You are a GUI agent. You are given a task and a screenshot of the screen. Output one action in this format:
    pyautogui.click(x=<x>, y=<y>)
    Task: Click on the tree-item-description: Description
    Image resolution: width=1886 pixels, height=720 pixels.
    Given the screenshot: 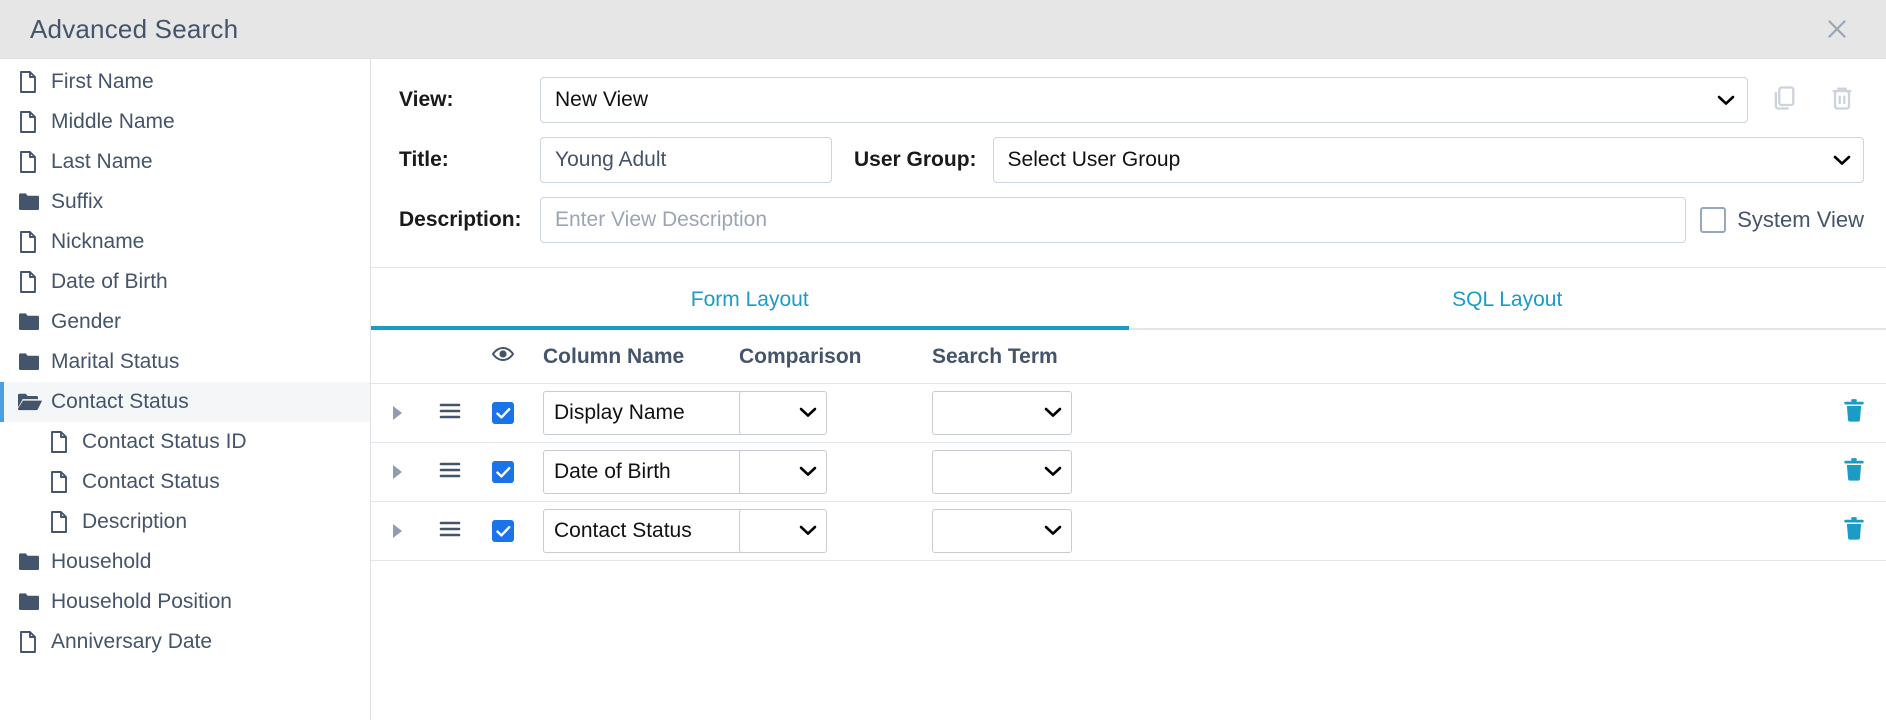 What is the action you would take?
    pyautogui.click(x=185, y=522)
    